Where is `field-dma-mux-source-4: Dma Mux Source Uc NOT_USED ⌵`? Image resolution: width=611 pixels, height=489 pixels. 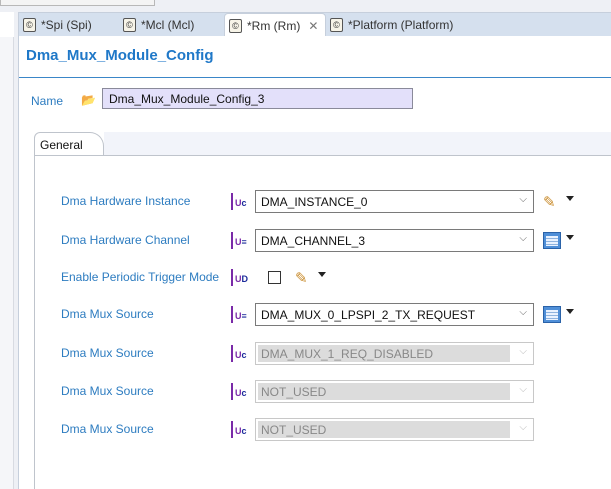 field-dma-mux-source-4: Dma Mux Source Uc NOT_USED ⌵ is located at coordinates (315, 430).